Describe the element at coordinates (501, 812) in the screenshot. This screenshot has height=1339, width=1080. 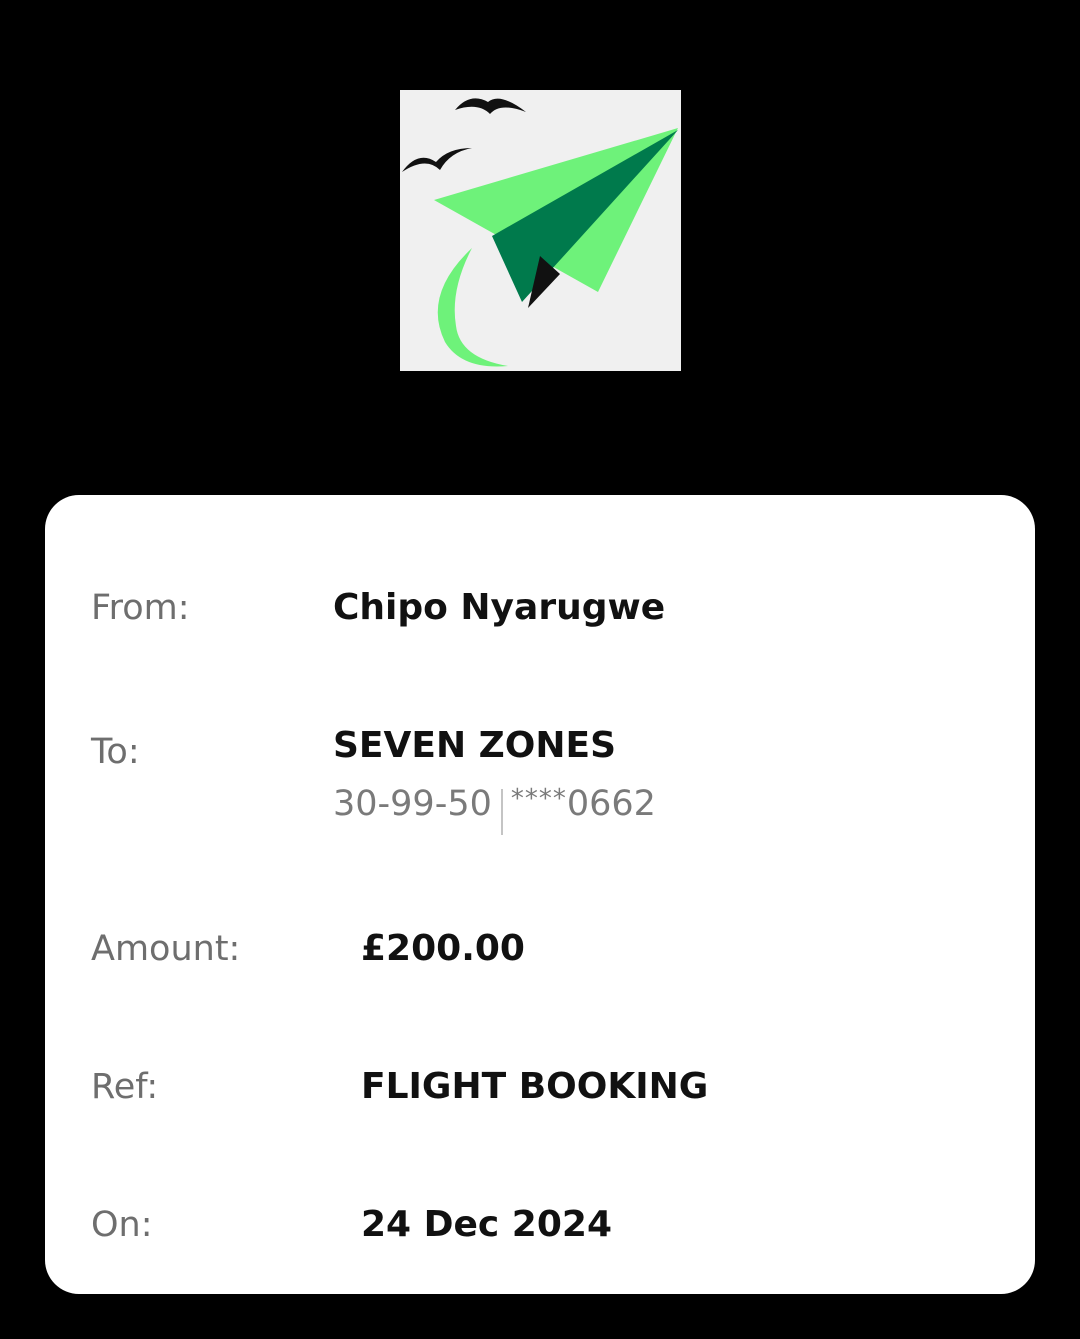
I see `divider` at that location.